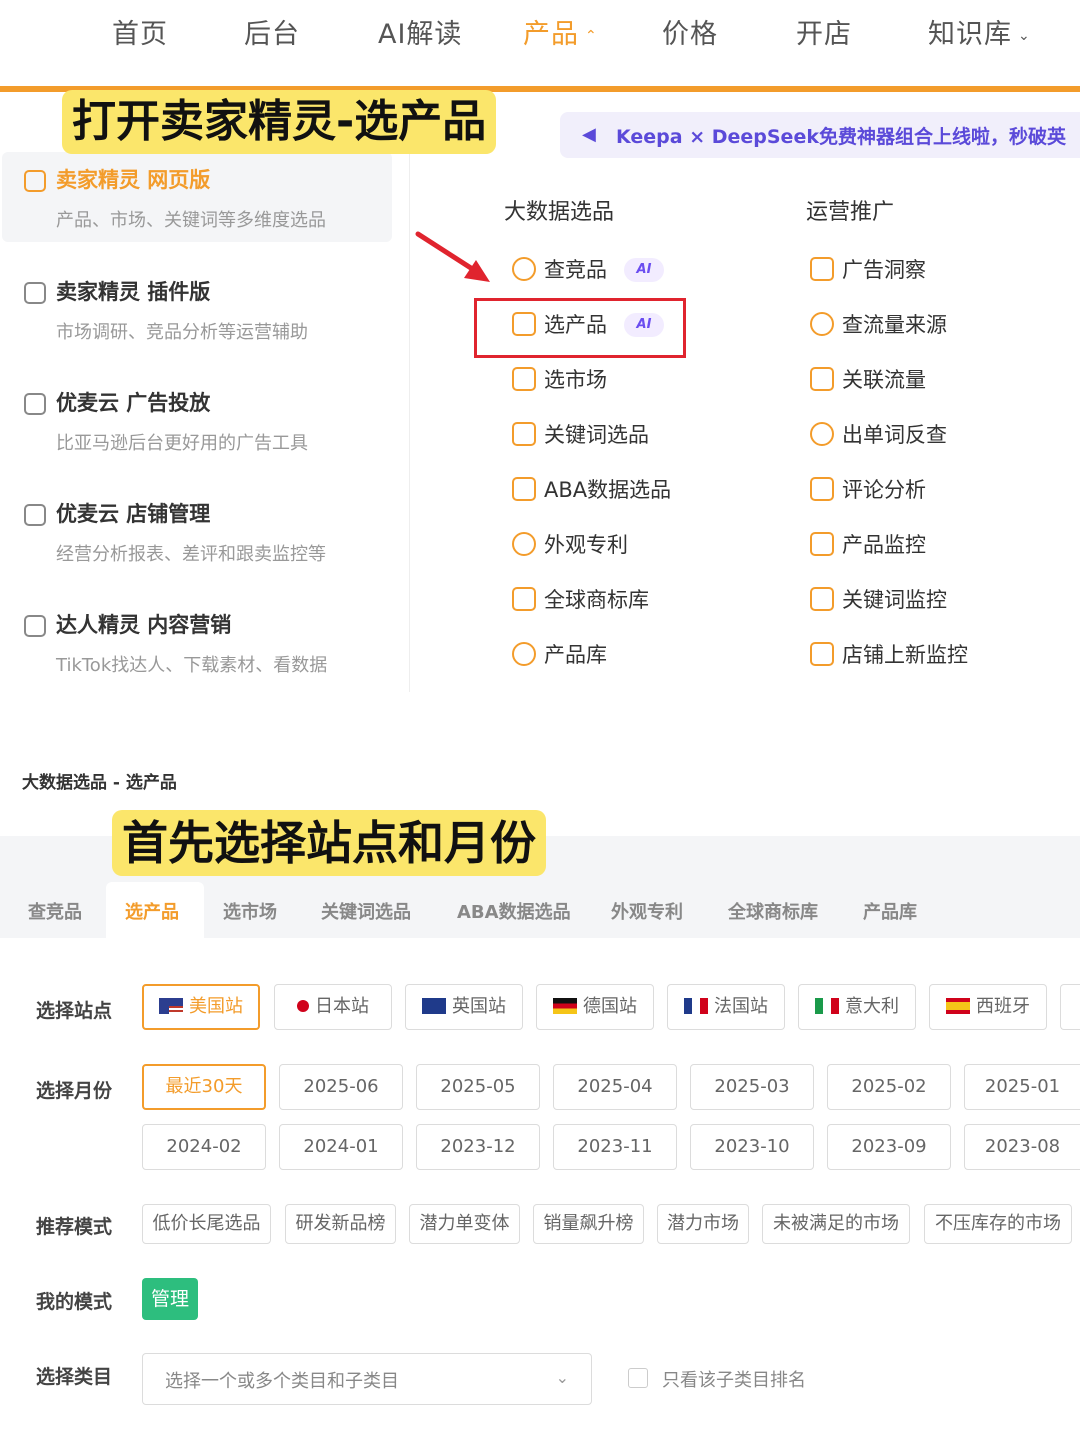  I want to click on mode-option: 潜力单变体, so click(464, 1224).